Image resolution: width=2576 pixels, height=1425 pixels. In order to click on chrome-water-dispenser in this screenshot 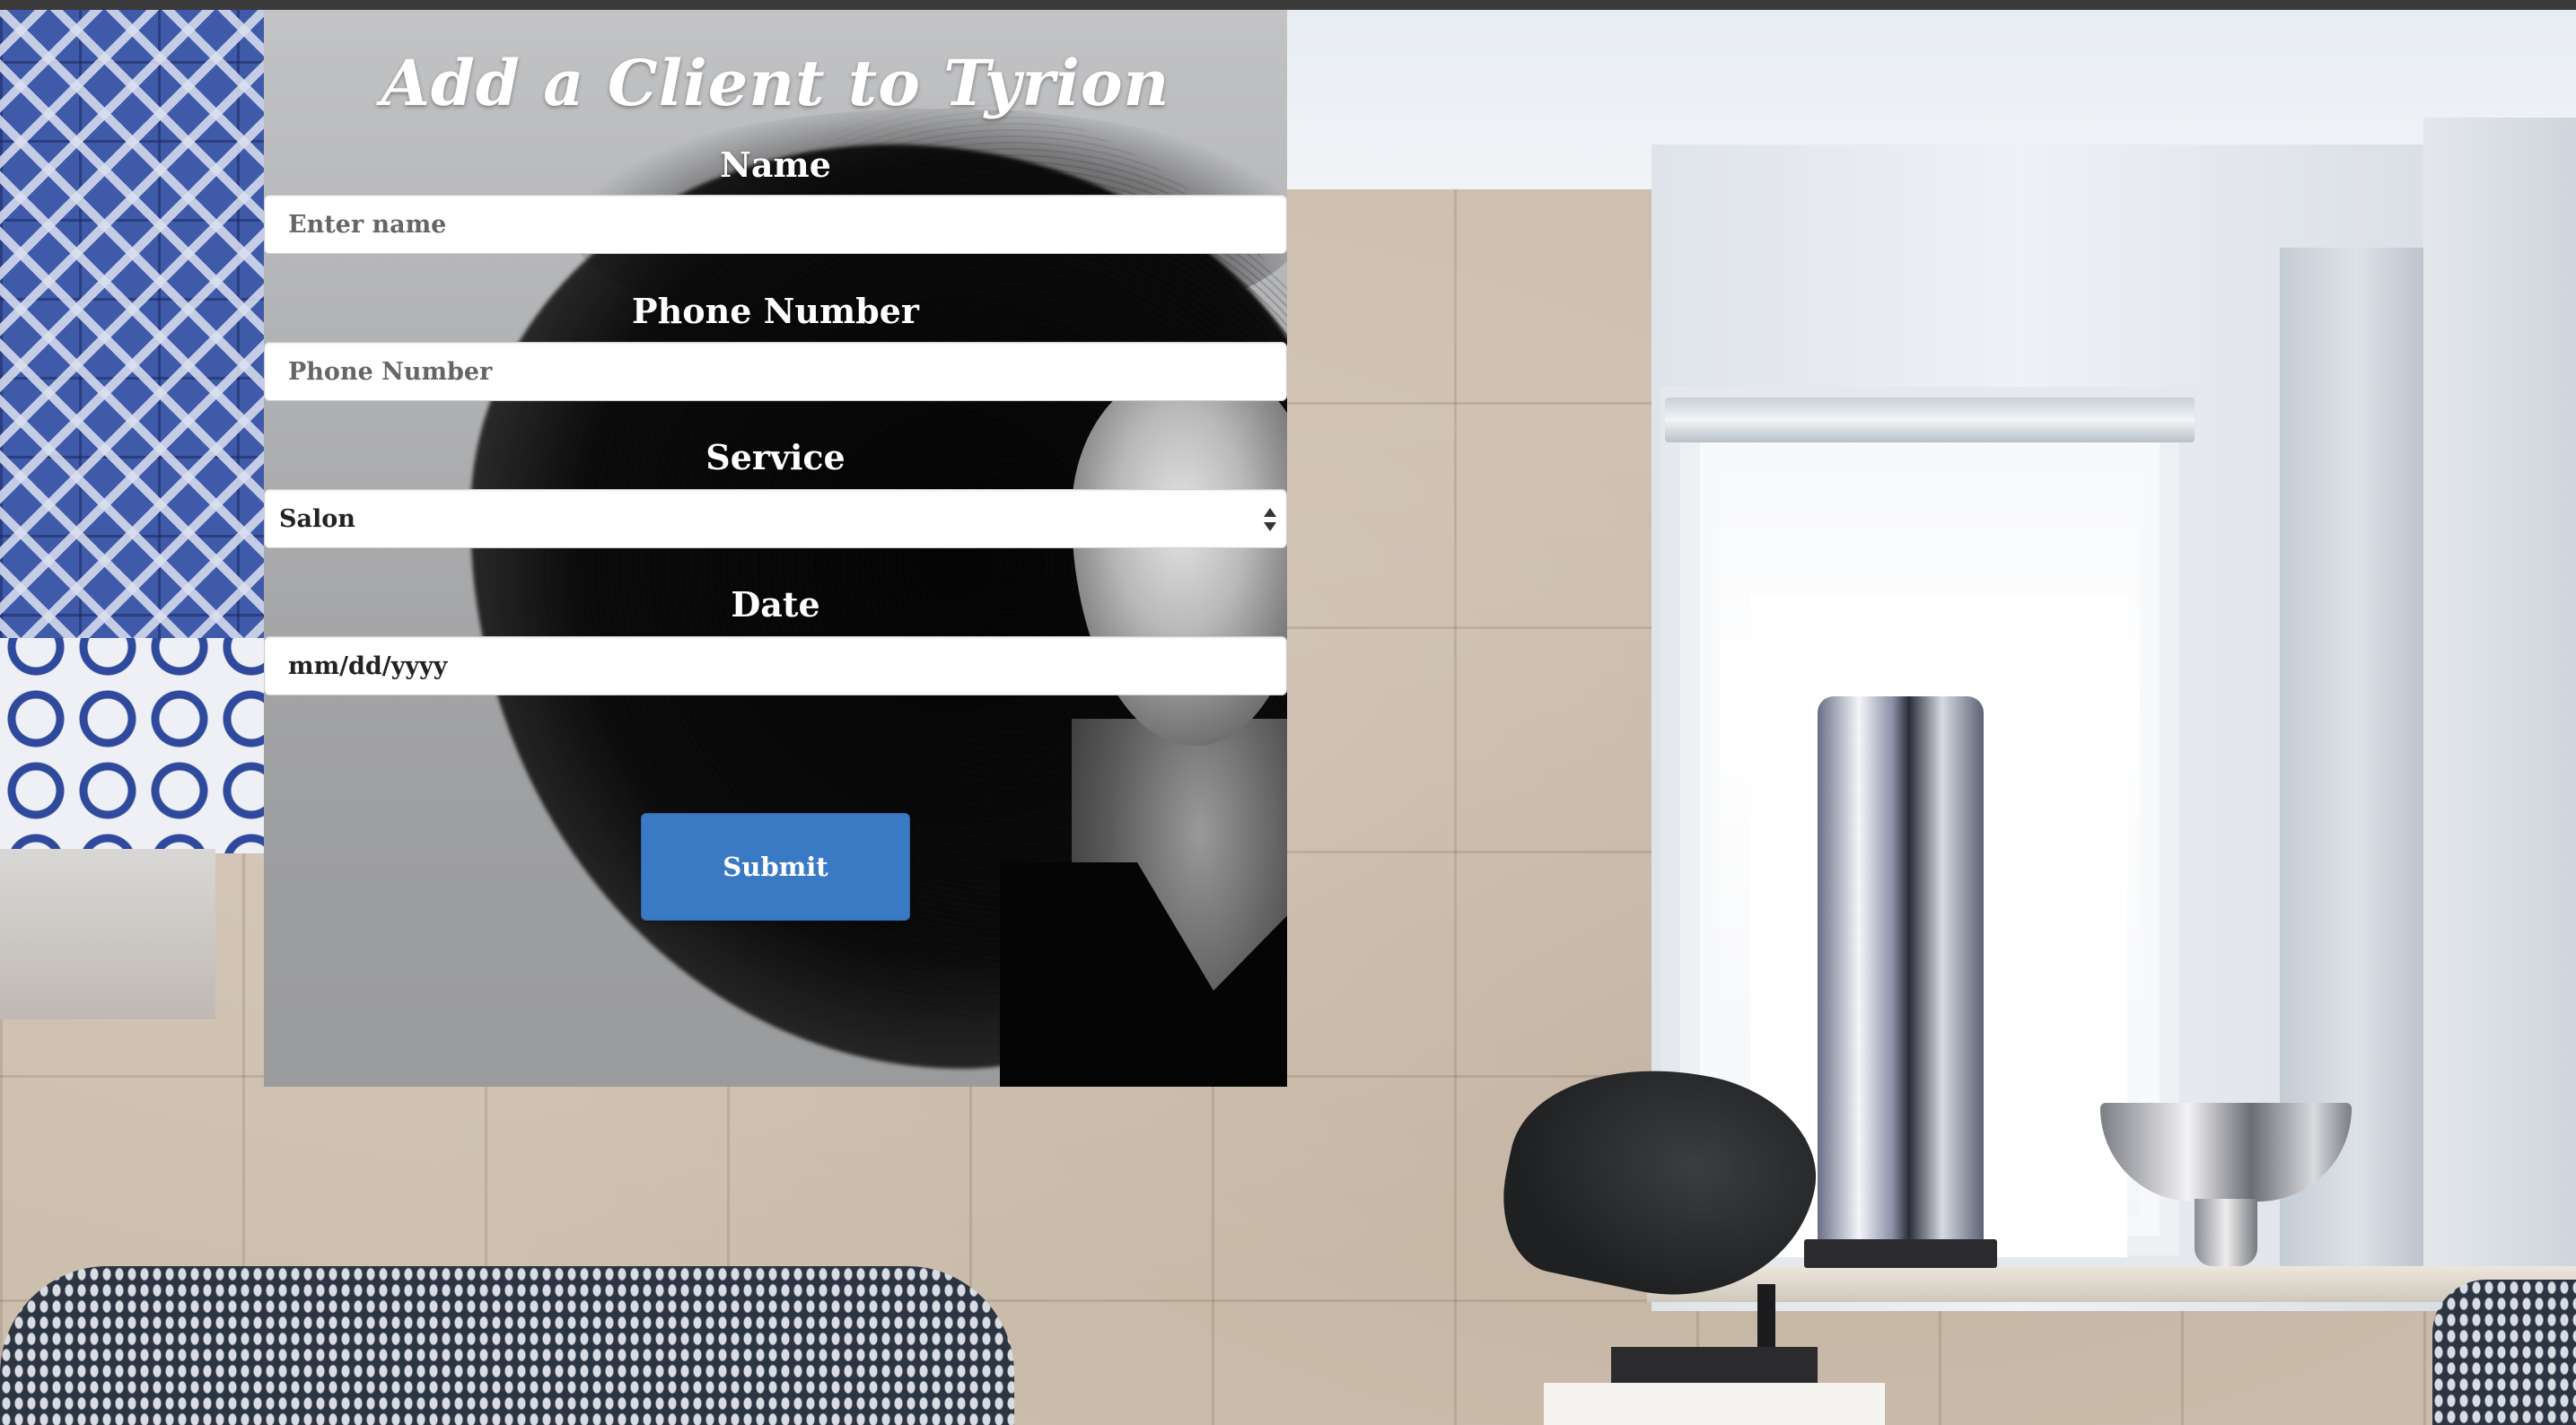, I will do `click(1901, 974)`.